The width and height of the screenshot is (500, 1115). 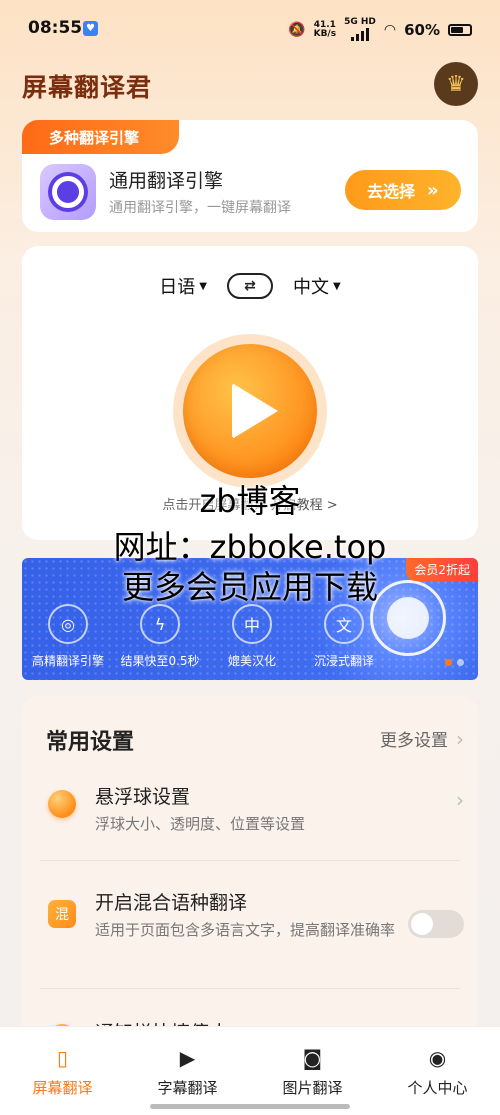 I want to click on translate-icon: 文, so click(x=344, y=624).